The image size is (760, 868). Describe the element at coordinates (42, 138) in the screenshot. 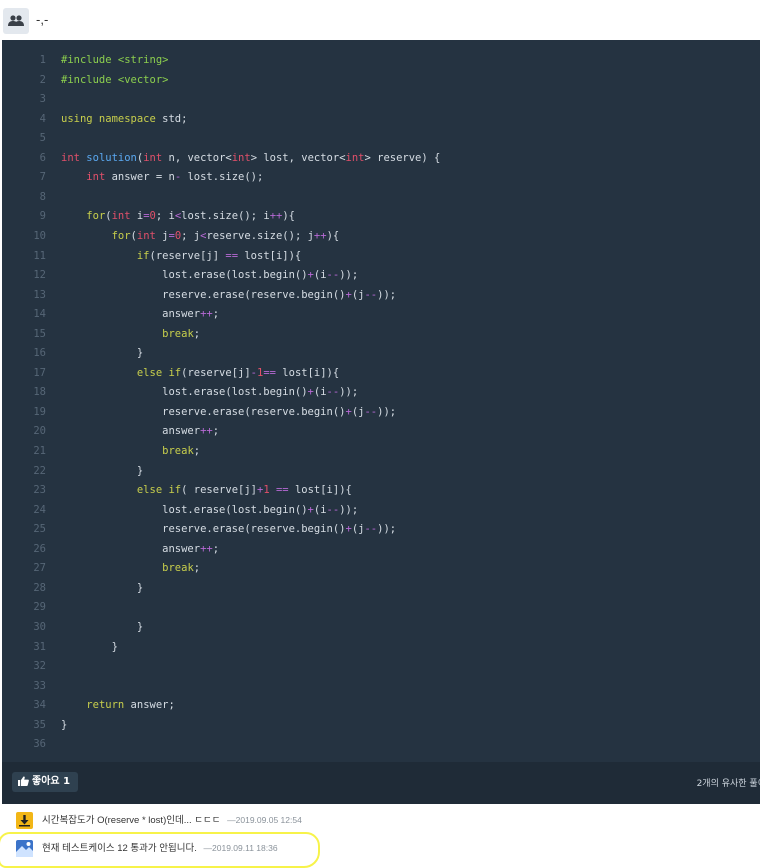

I see `line-number: 5` at that location.